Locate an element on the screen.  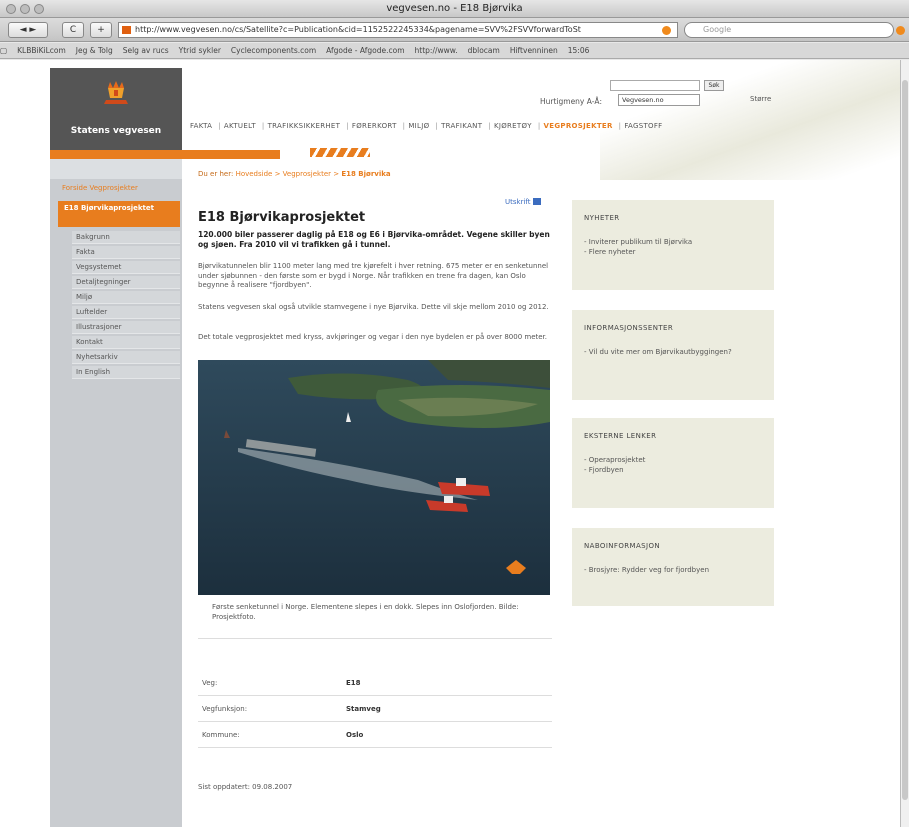
bookmark-item: dblocam is located at coordinates (484, 50).